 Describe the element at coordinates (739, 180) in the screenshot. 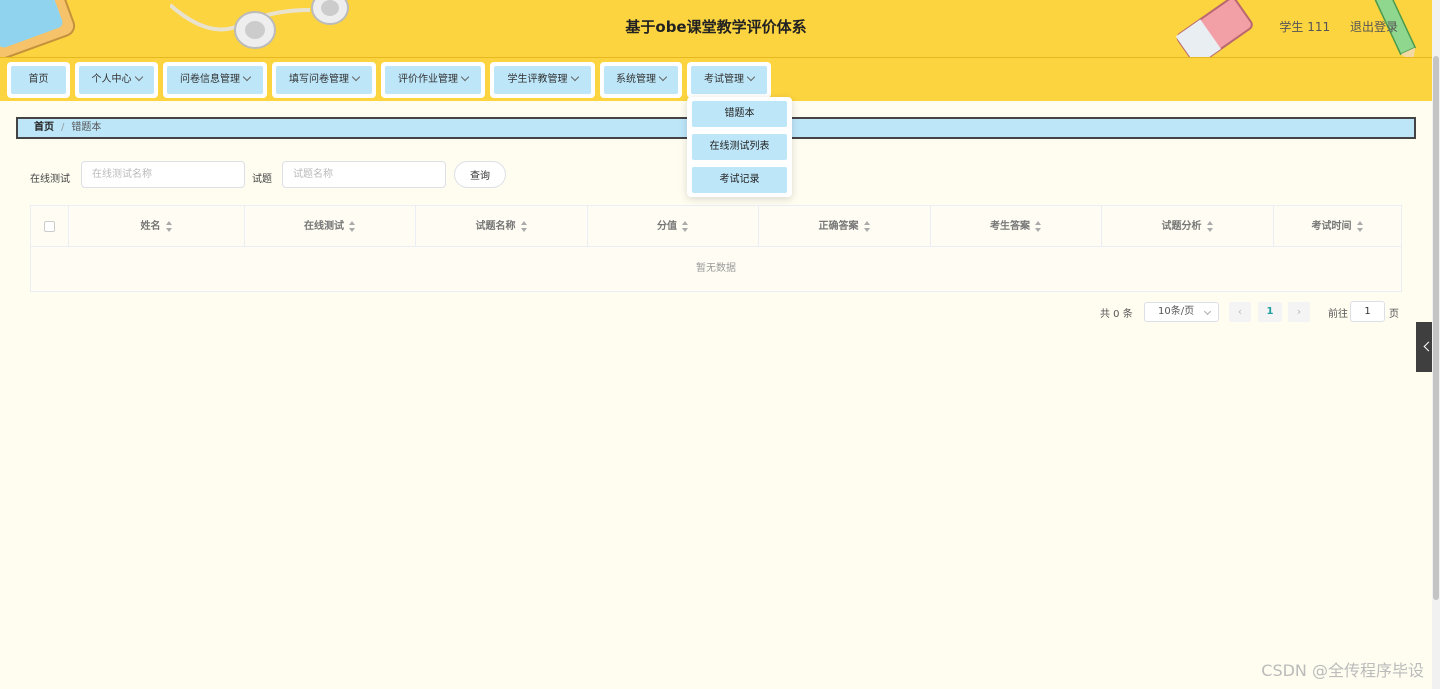

I see `dropdown-item-exam-records: 考试记录` at that location.